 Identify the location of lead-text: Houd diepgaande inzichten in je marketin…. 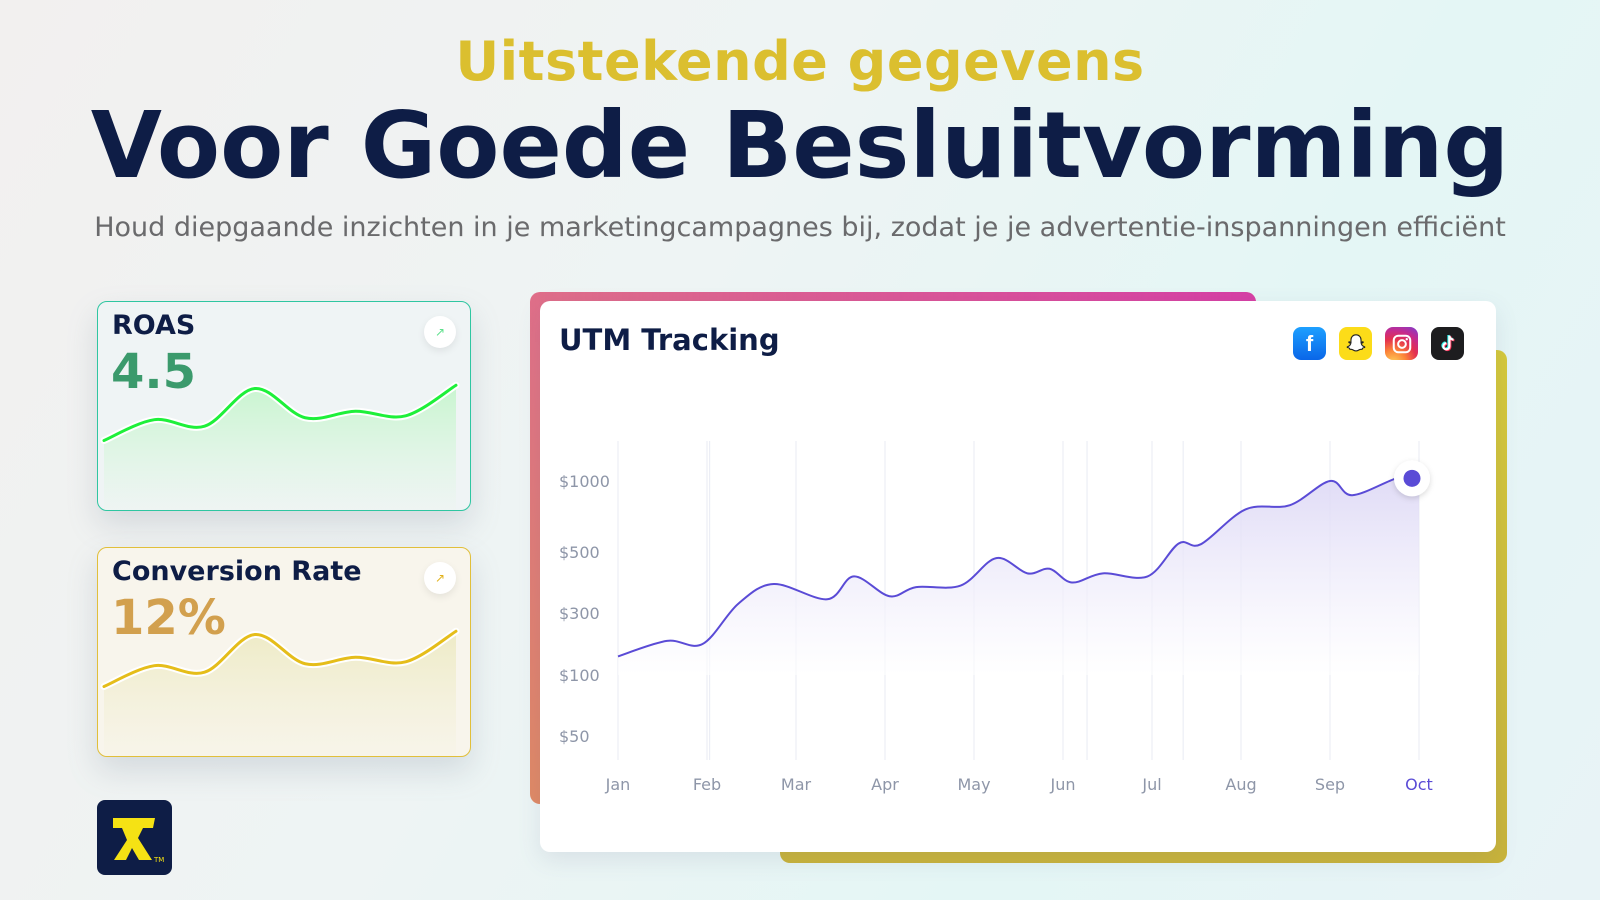
(800, 227).